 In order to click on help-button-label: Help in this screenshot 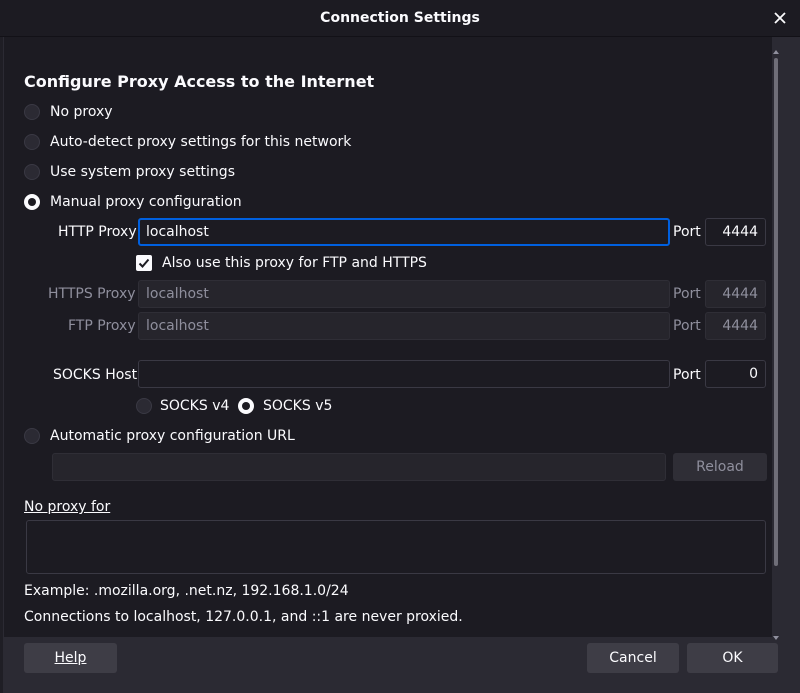, I will do `click(70, 658)`.